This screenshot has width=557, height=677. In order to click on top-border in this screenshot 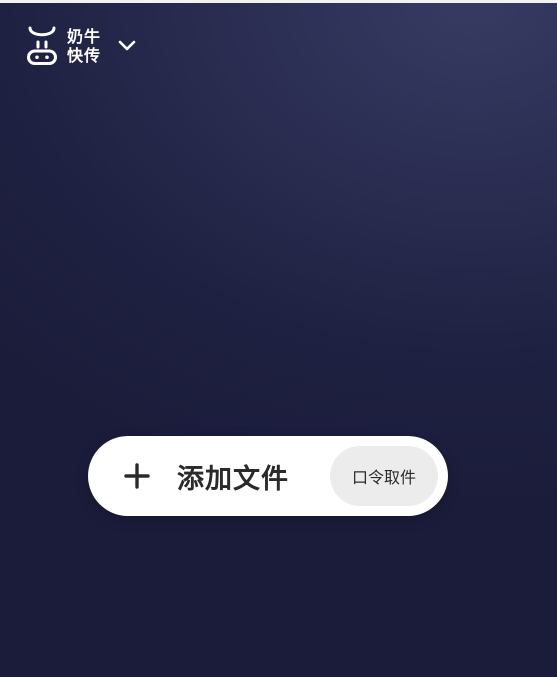, I will do `click(278, 1)`.